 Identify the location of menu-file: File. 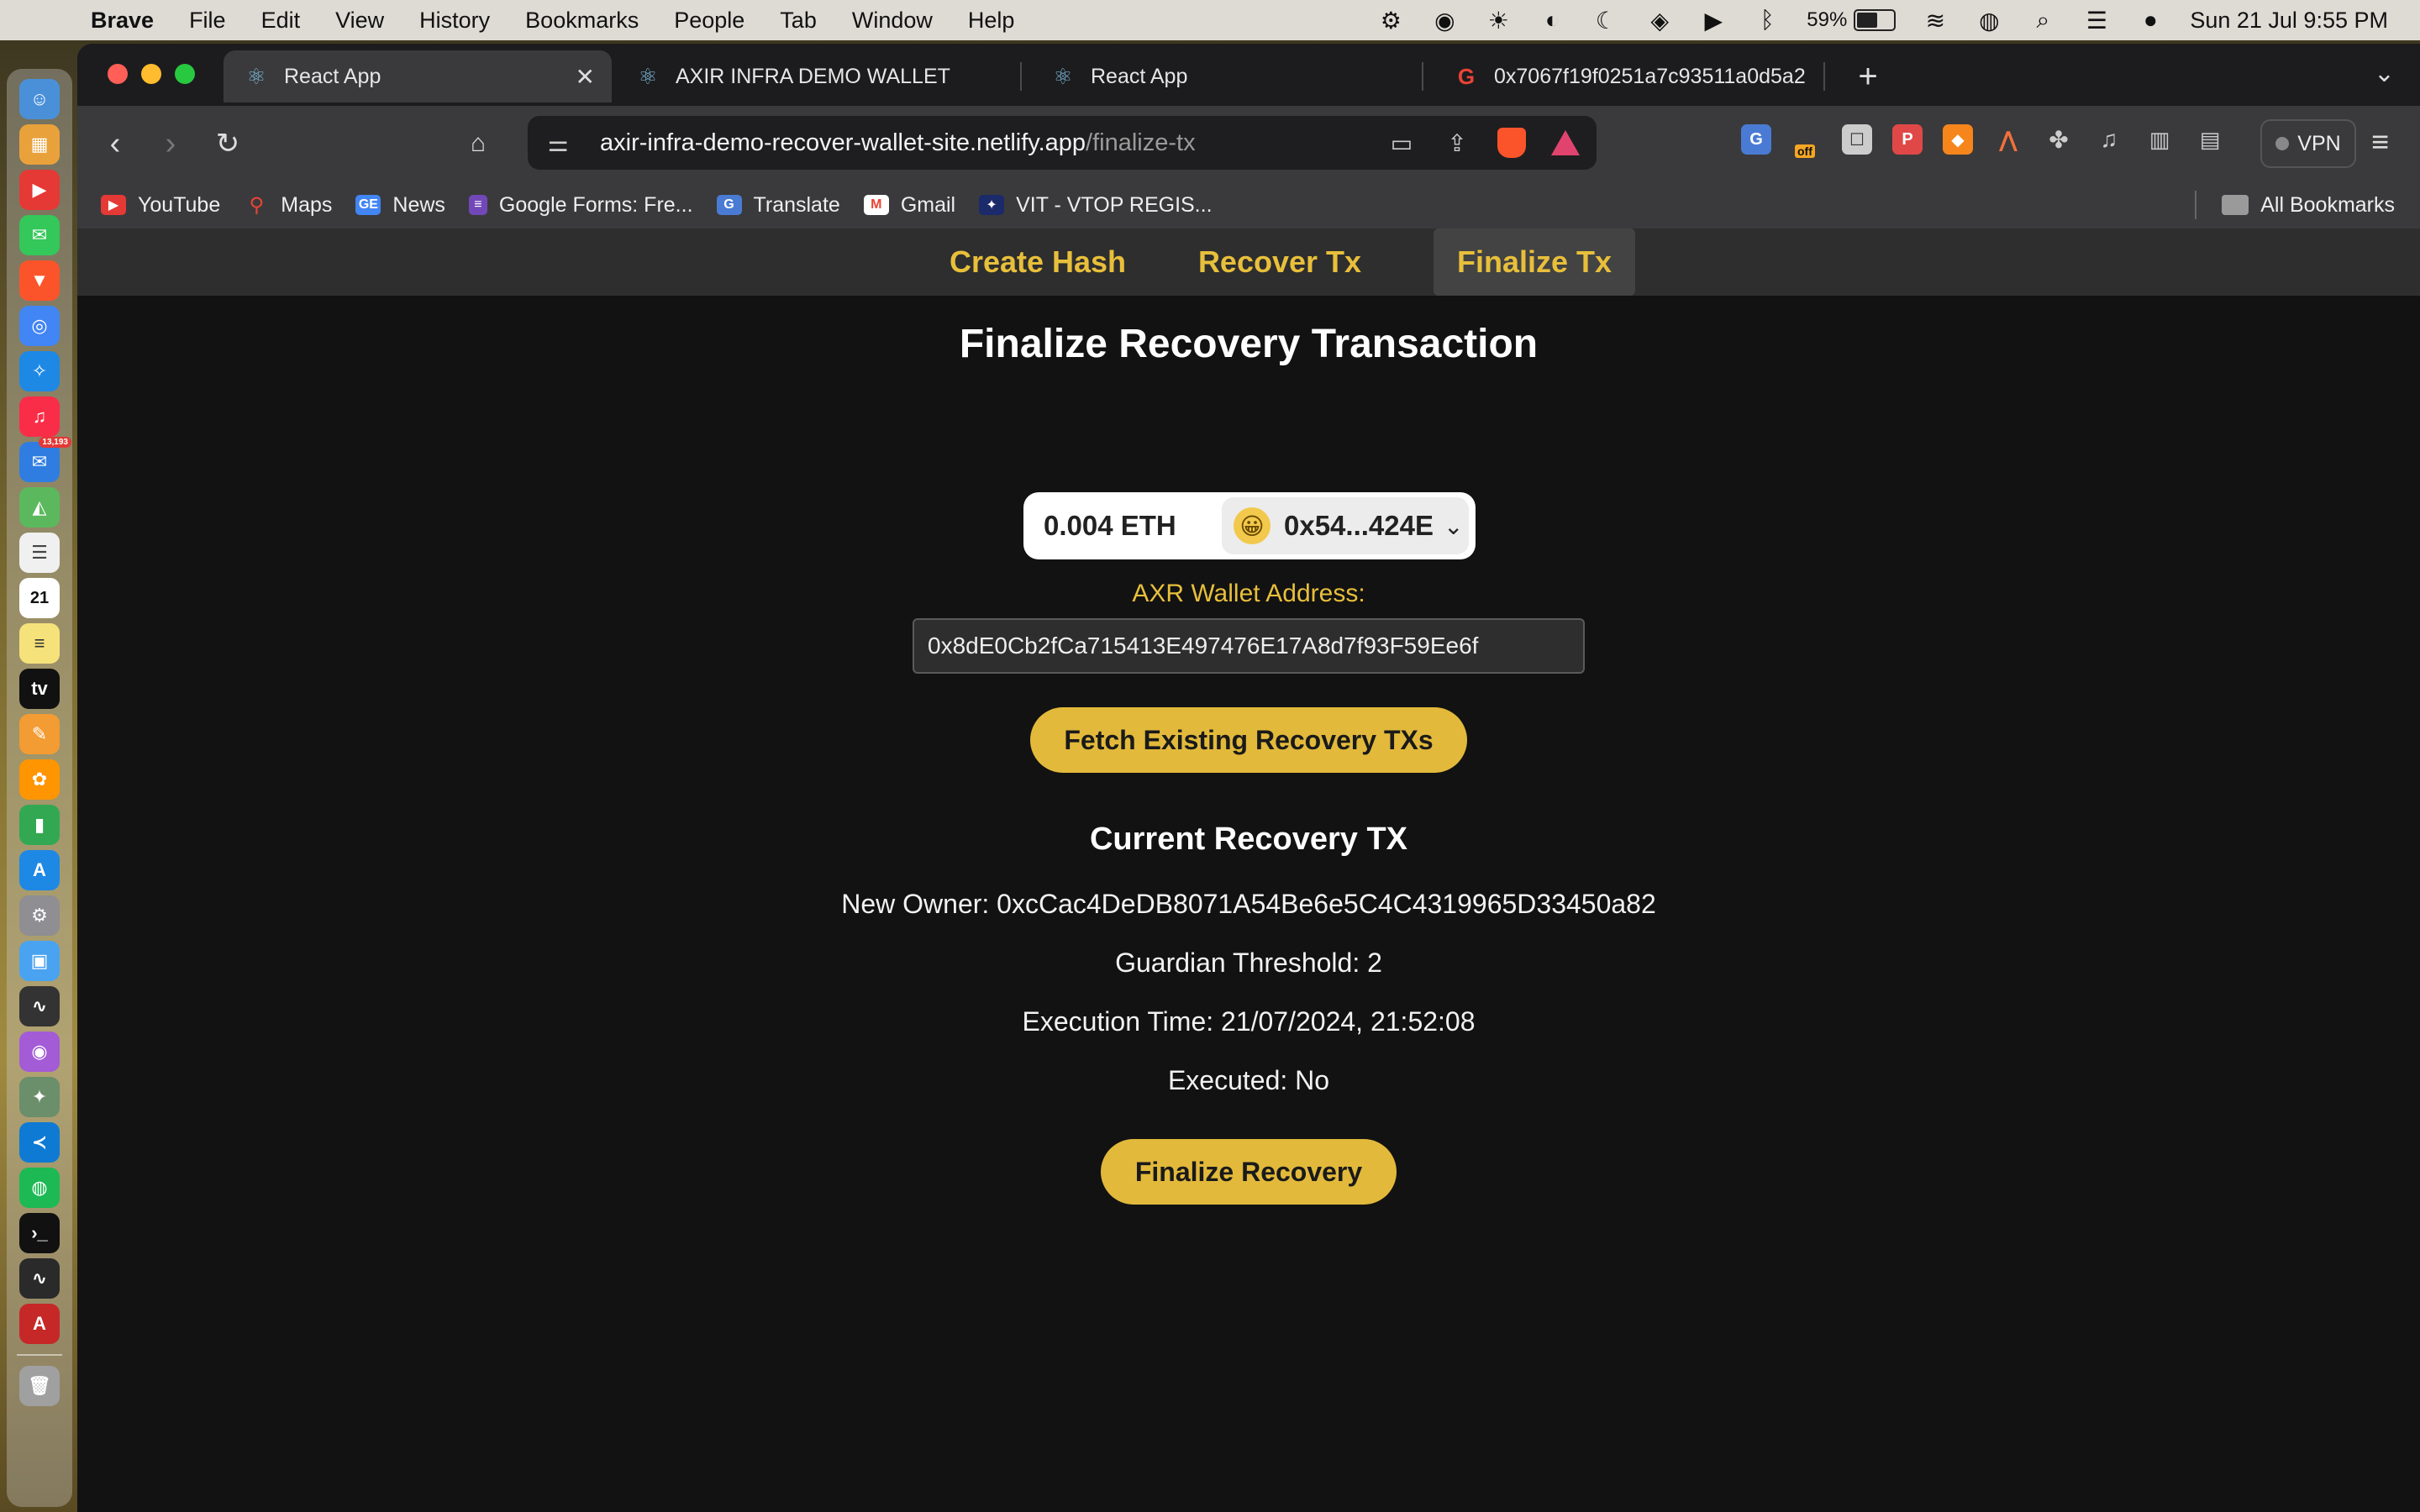
(207, 21).